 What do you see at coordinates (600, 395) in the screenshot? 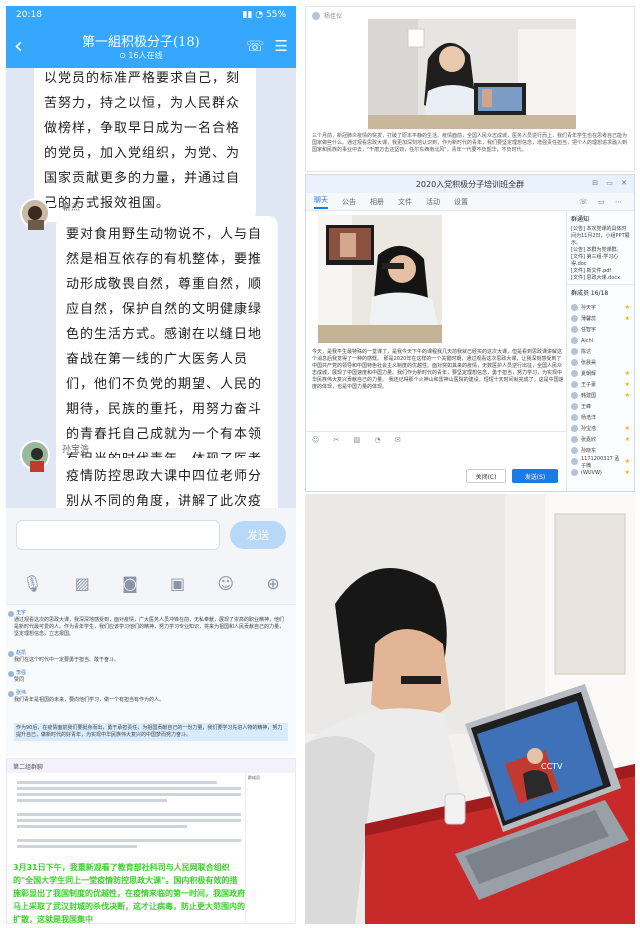
I see `member-item: 韩建国 ★` at bounding box center [600, 395].